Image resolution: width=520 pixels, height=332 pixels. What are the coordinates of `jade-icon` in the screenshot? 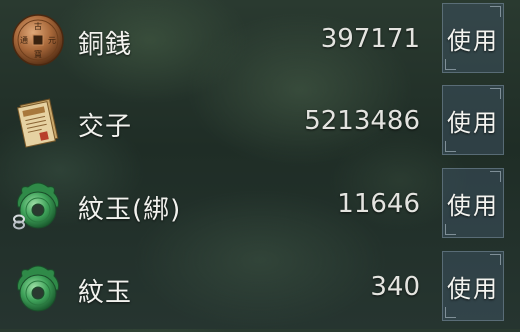 It's located at (38, 288).